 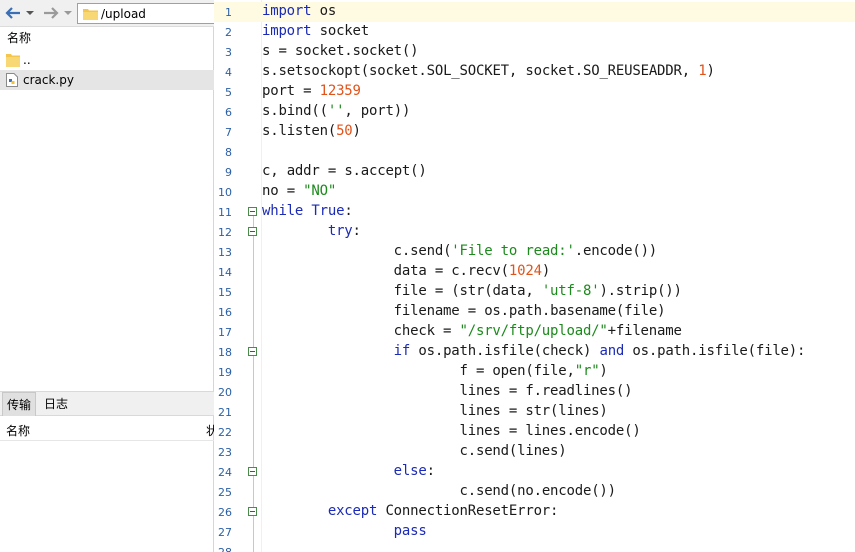 I want to click on code-line: 2 import socket, so click(x=534, y=32).